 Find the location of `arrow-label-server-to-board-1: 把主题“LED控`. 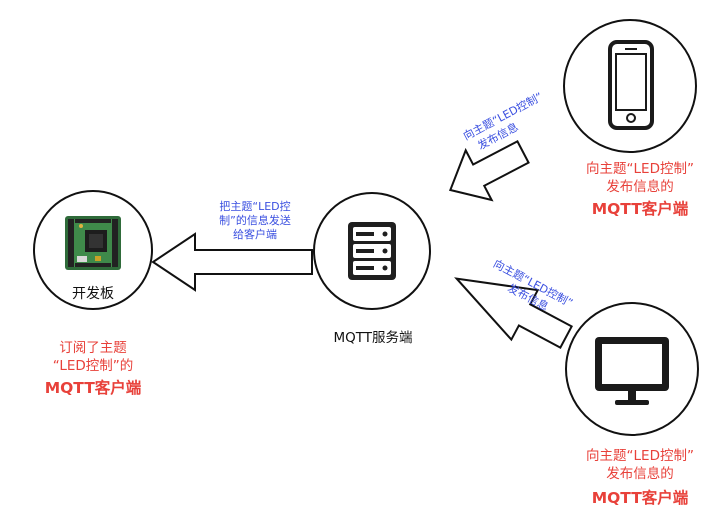

arrow-label-server-to-board-1: 把主题“LED控 is located at coordinates (255, 206).